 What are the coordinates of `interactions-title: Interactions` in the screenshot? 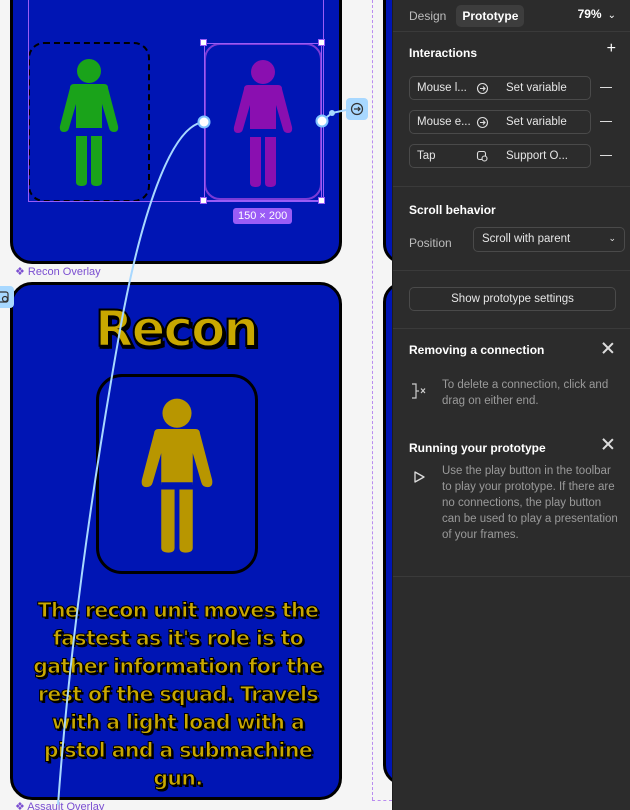 It's located at (443, 53).